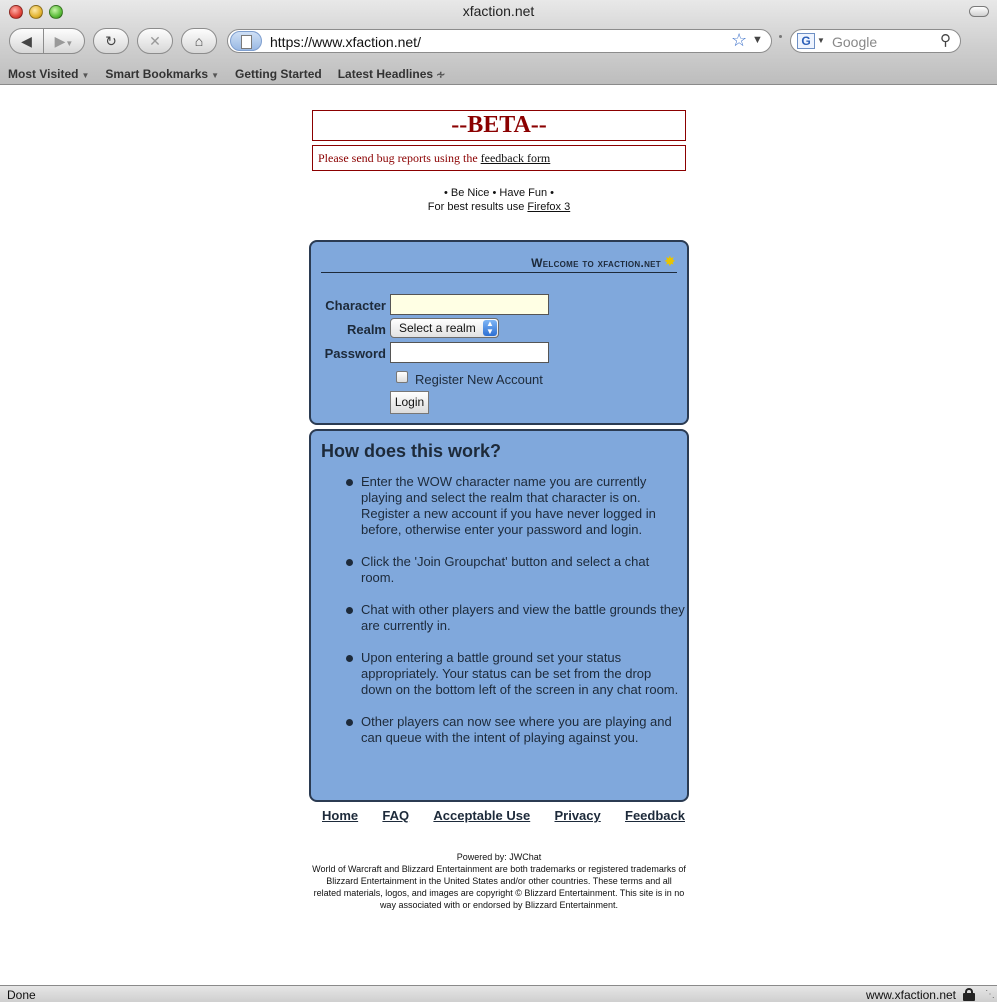 Image resolution: width=997 pixels, height=1002 pixels. I want to click on close-window-button, so click(16, 12).